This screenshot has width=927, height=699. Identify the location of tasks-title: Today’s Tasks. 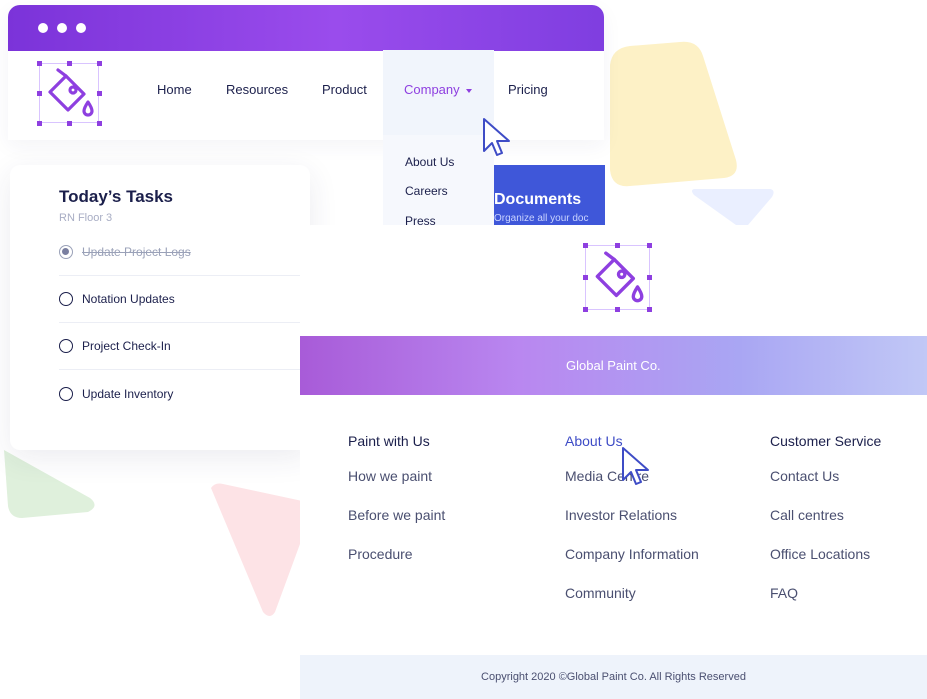
(116, 196).